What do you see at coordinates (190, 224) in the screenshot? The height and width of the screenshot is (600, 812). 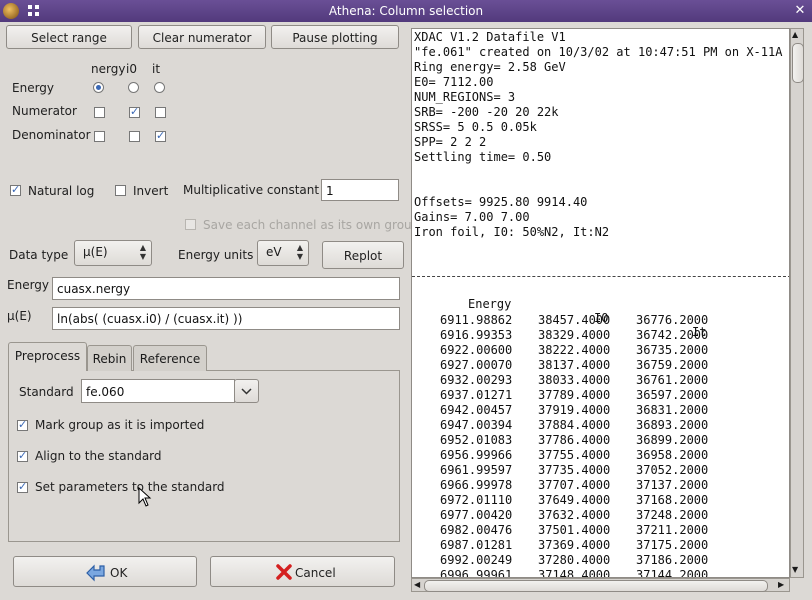 I see `save-each-channel-checkbox` at bounding box center [190, 224].